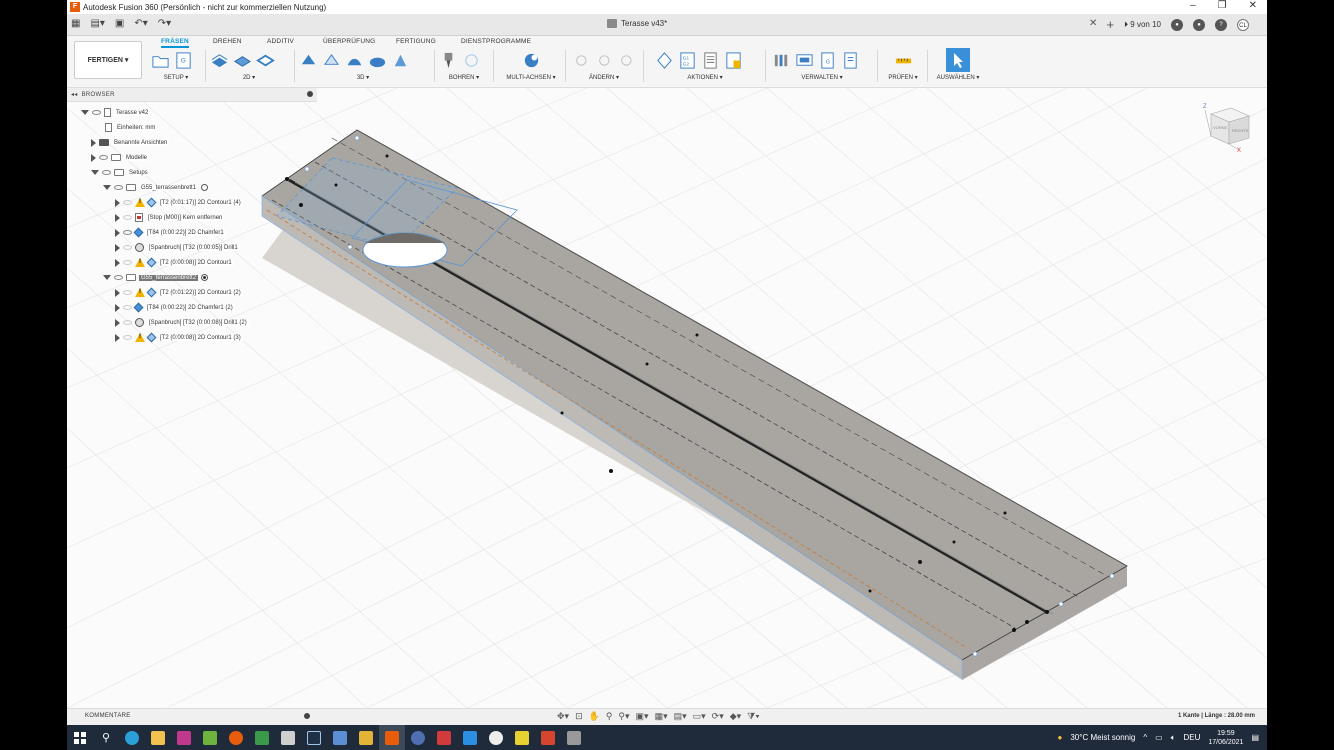 This screenshot has width=1334, height=750. Describe the element at coordinates (331, 60) in the screenshot. I see `3d-pocket-icon` at that location.